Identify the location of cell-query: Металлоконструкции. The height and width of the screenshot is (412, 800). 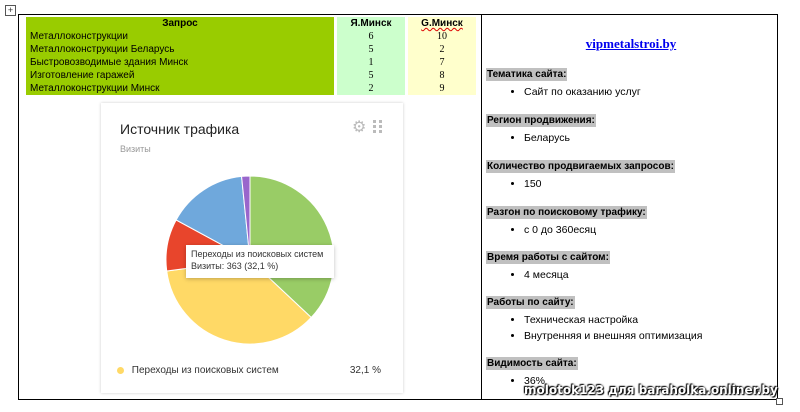
(180, 36).